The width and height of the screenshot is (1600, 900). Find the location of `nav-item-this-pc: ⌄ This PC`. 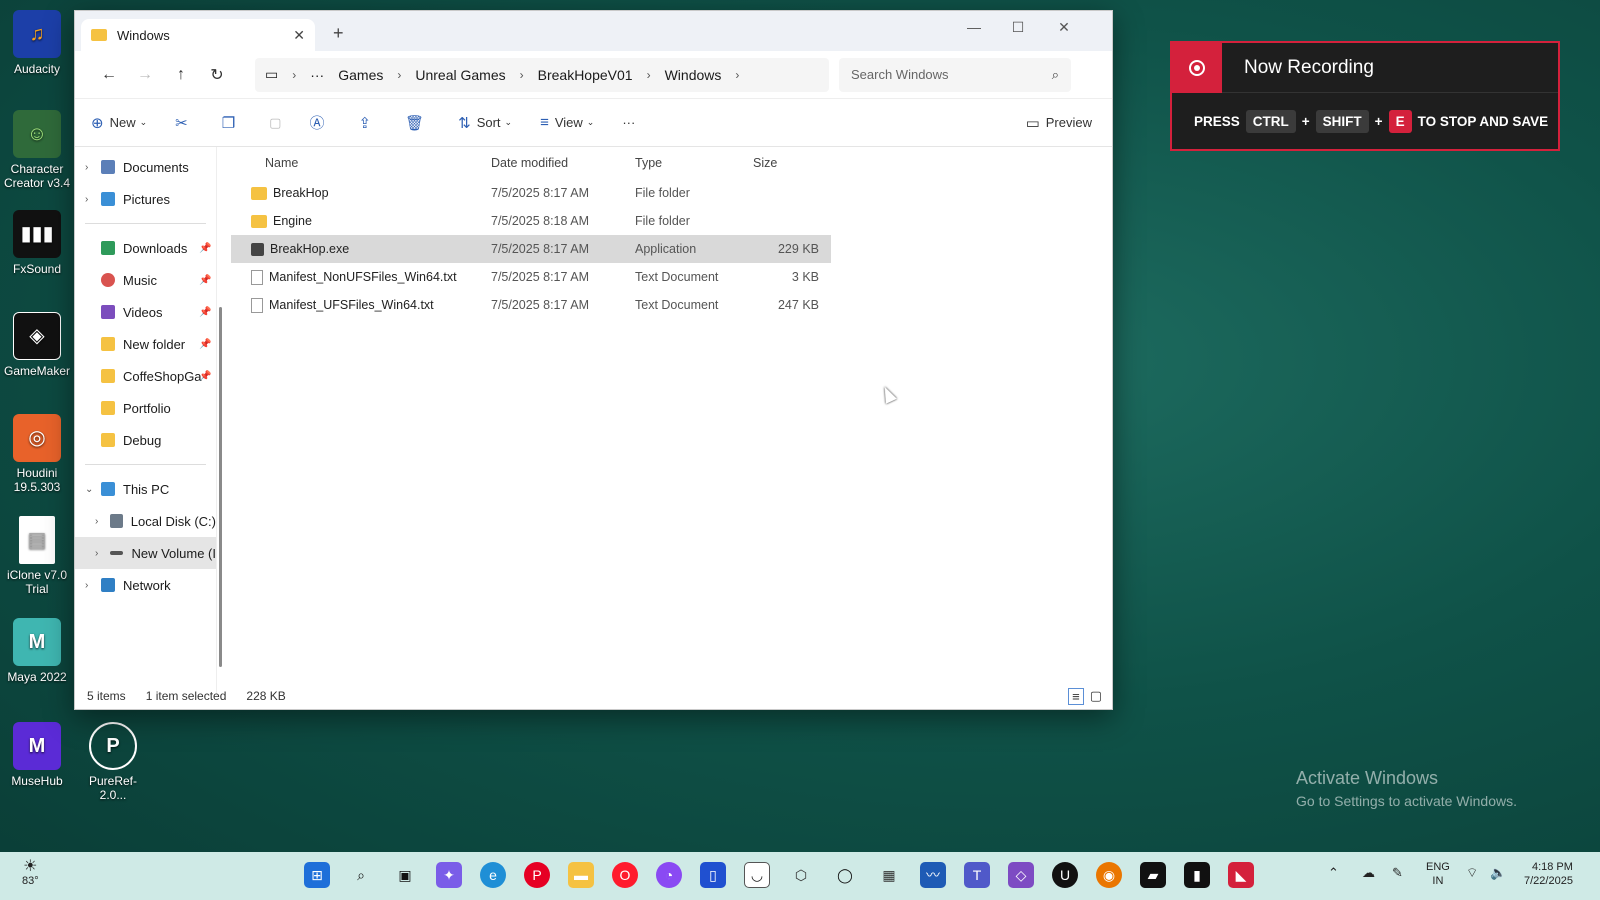

nav-item-this-pc: ⌄ This PC is located at coordinates (145, 489).